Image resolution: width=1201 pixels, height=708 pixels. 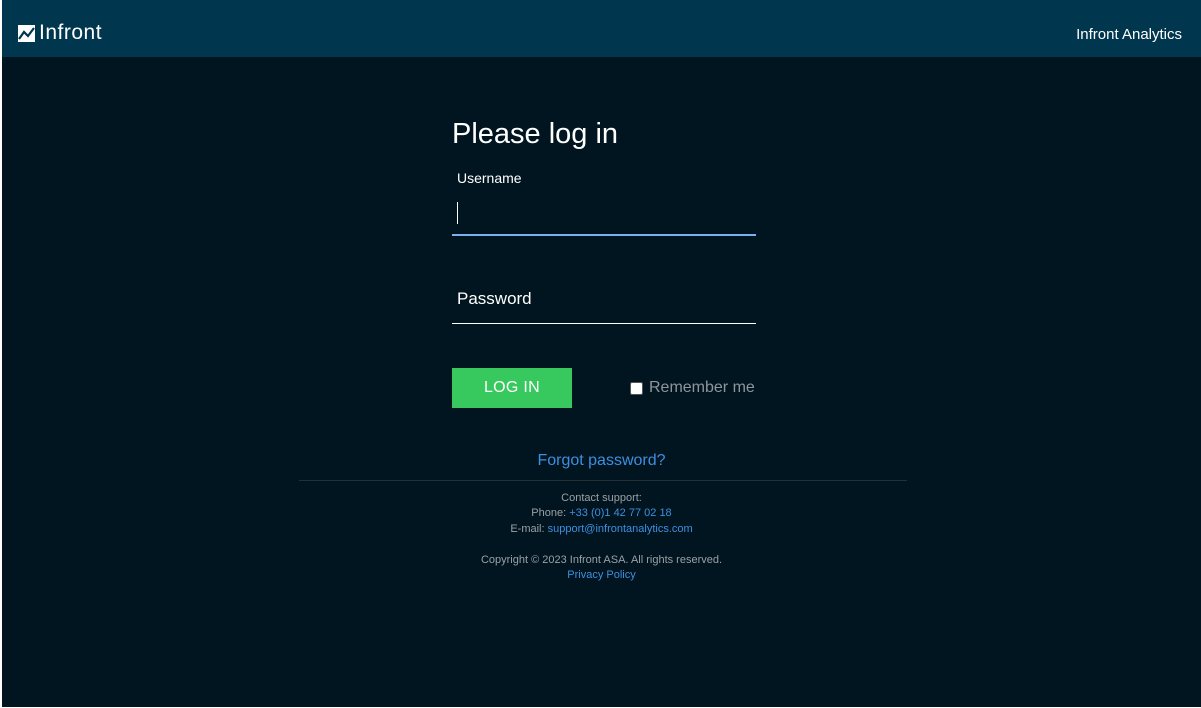 What do you see at coordinates (494, 298) in the screenshot?
I see `password-label: Password` at bounding box center [494, 298].